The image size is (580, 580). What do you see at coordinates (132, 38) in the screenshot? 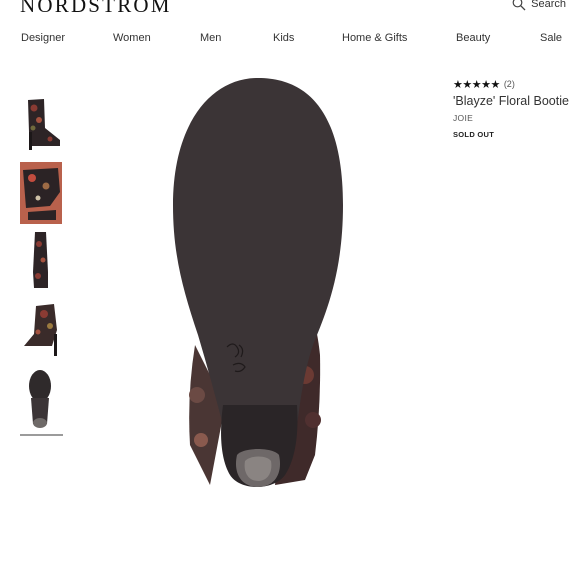
I see `nav-item-women: Women` at bounding box center [132, 38].